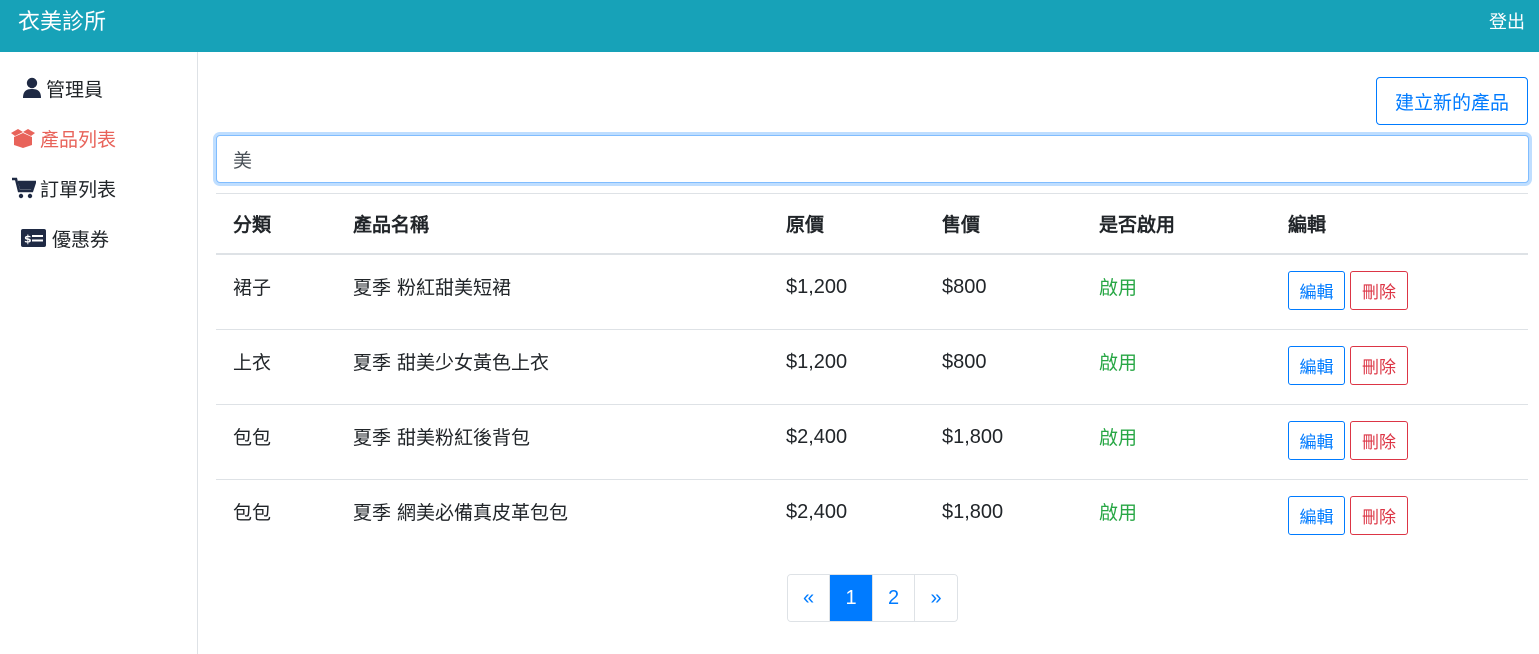 The image size is (1539, 654). I want to click on sidebar-item-admin: 管理員, so click(62, 88).